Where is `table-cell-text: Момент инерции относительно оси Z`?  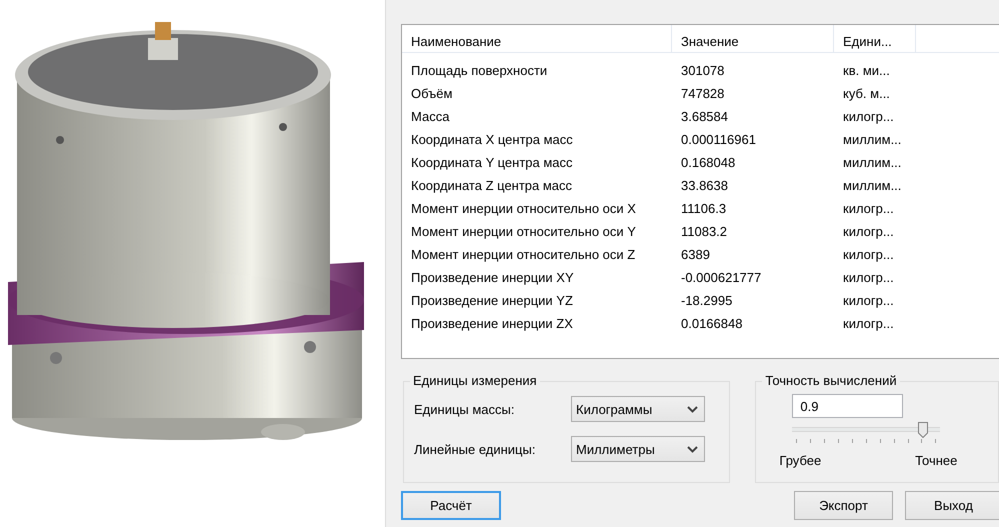
table-cell-text: Момент инерции относительно оси Z is located at coordinates (523, 254).